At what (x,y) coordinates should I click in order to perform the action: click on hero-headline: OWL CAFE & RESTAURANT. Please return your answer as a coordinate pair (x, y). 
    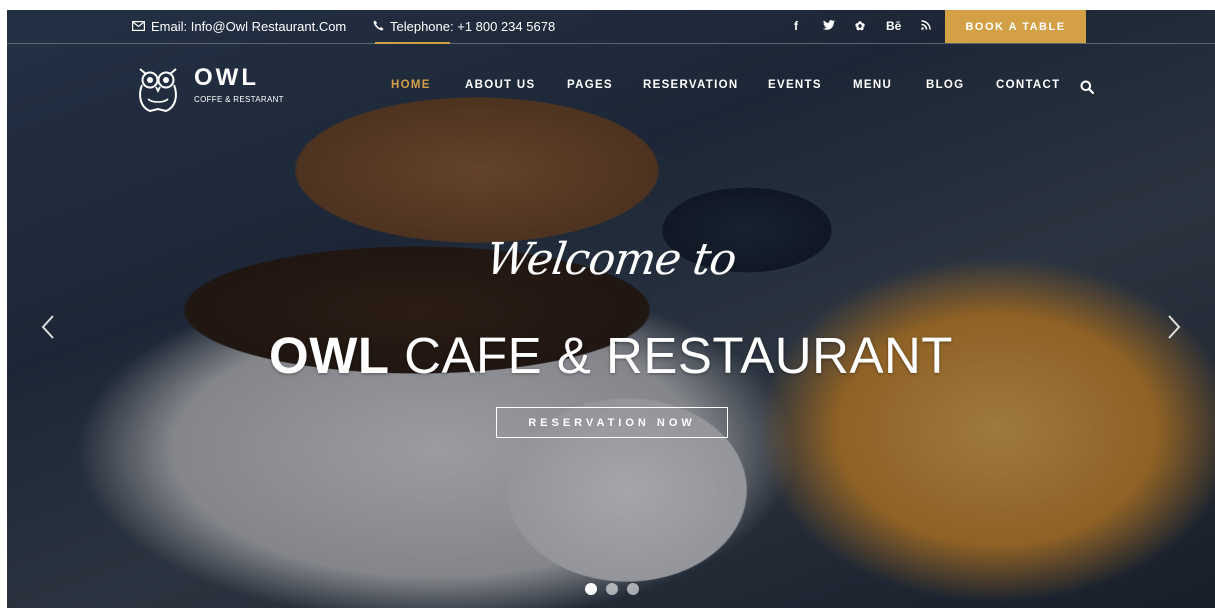
    Looking at the image, I should click on (611, 355).